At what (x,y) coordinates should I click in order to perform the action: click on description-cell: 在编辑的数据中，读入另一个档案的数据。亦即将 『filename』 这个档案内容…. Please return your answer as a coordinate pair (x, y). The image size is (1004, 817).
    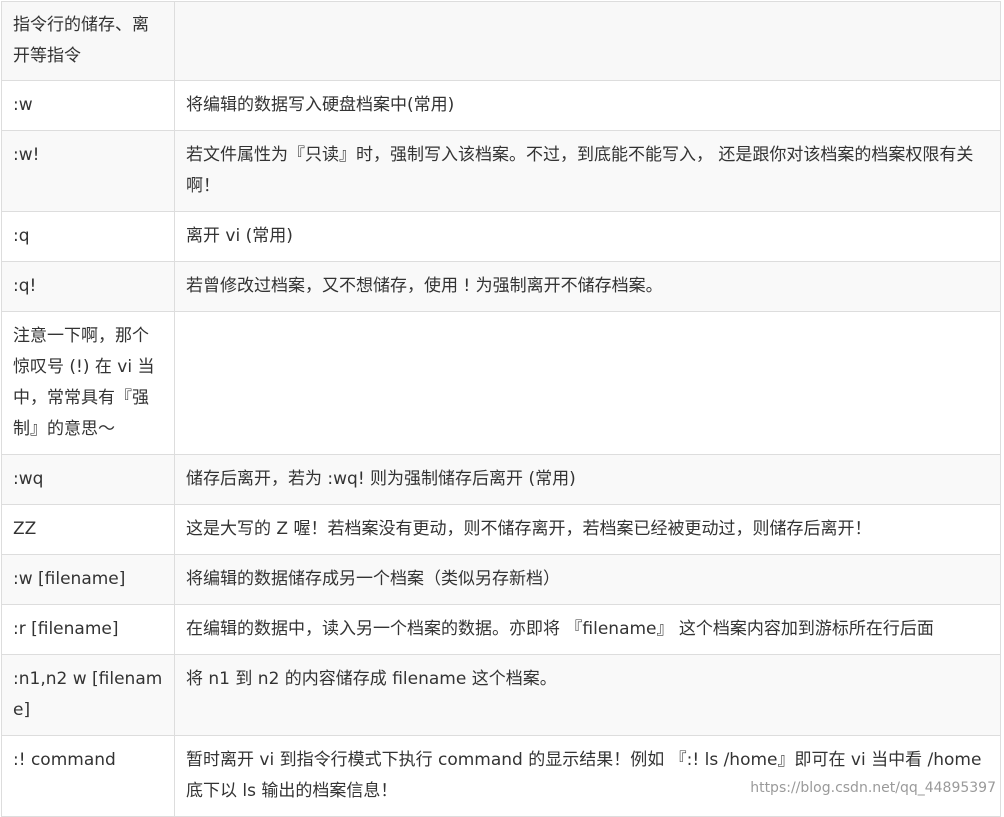
    Looking at the image, I should click on (587, 629).